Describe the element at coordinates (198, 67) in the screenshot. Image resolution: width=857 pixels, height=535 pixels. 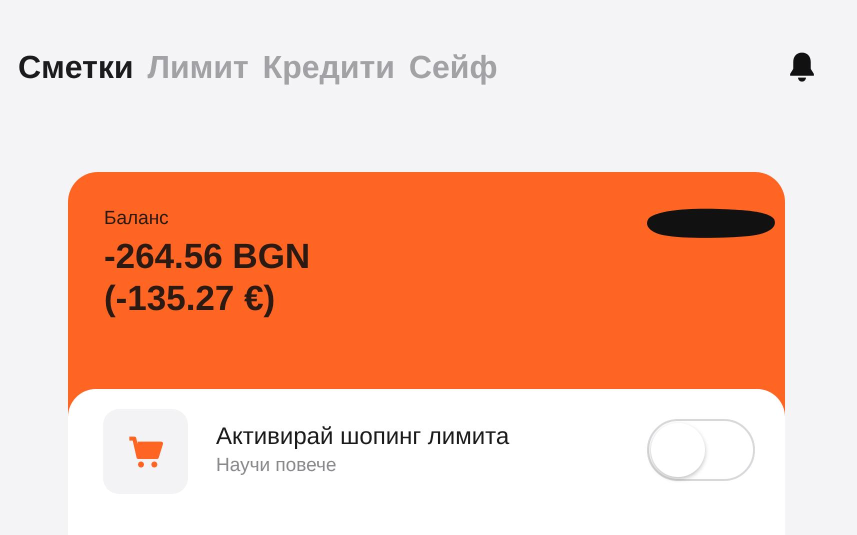
I see `tab: Лимит` at that location.